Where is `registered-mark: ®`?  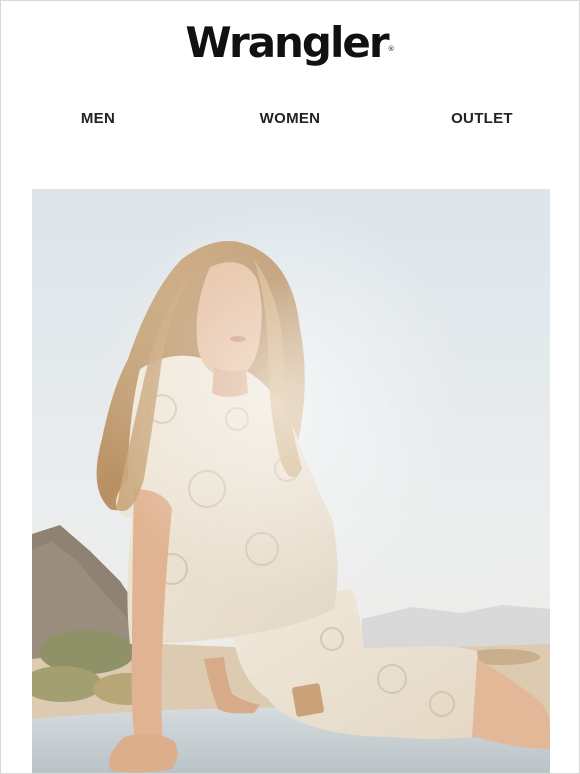
registered-mark: ® is located at coordinates (391, 49).